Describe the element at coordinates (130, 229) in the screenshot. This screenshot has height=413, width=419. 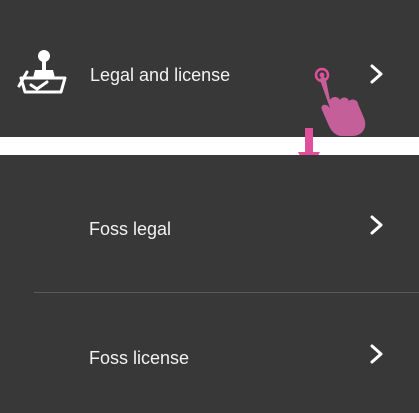
I see `menu-item-label: Foss legal` at that location.